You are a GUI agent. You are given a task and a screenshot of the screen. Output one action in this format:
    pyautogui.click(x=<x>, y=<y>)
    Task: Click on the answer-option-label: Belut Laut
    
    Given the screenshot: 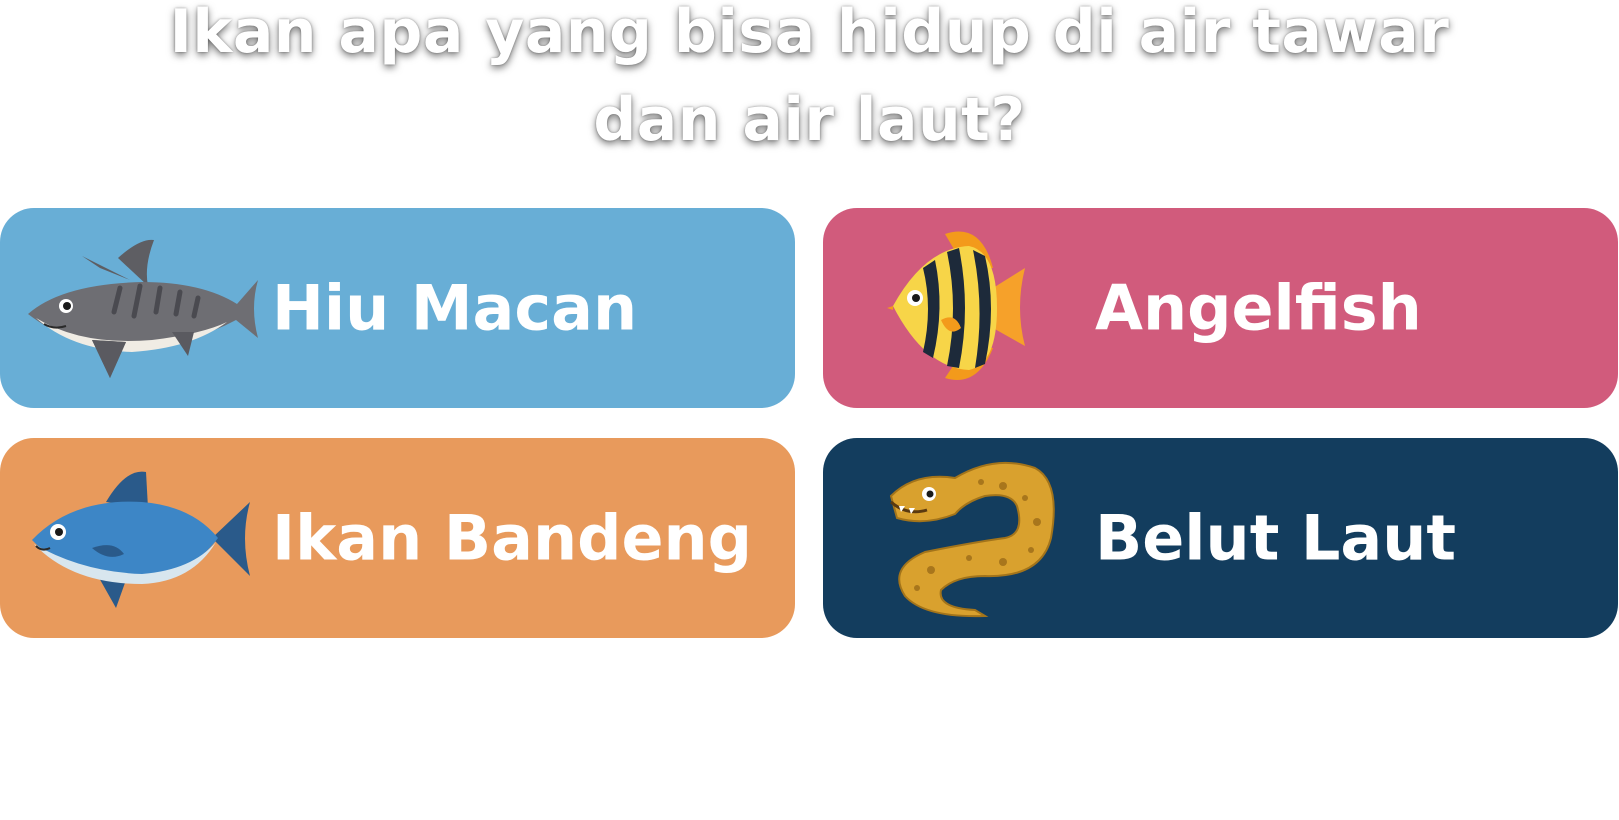 What is the action you would take?
    pyautogui.click(x=1276, y=538)
    